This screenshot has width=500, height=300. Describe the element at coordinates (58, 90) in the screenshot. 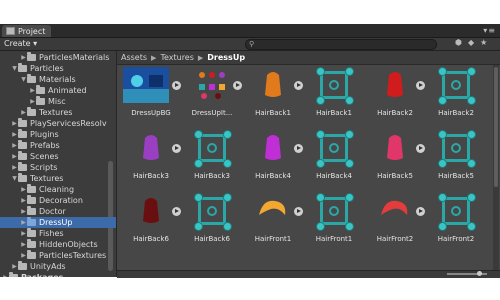

I see `tree-item-animated: ▶ Animated` at that location.